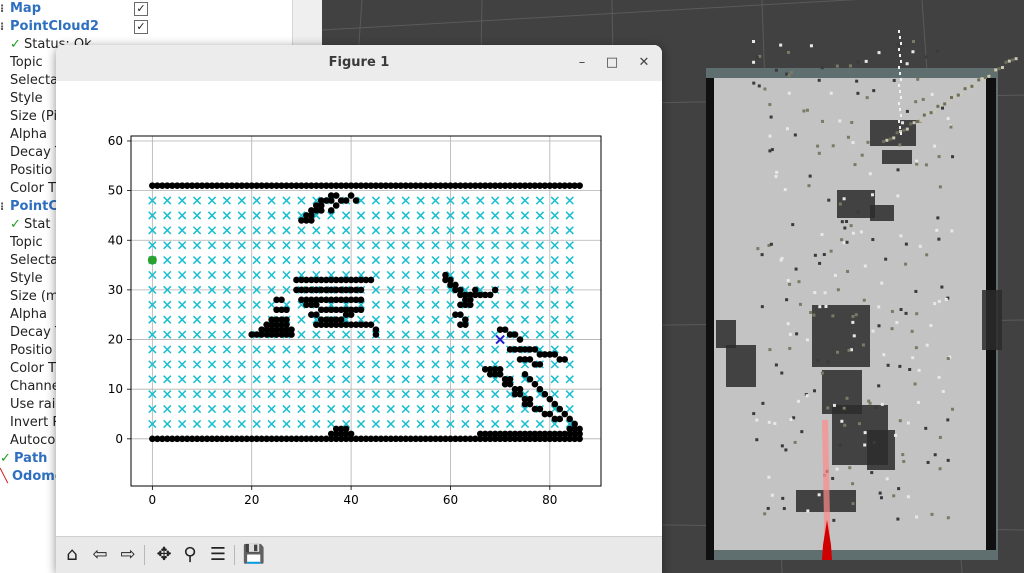 This screenshot has width=1024, height=573. Describe the element at coordinates (72, 555) in the screenshot. I see `home-icon: ⌂` at that location.